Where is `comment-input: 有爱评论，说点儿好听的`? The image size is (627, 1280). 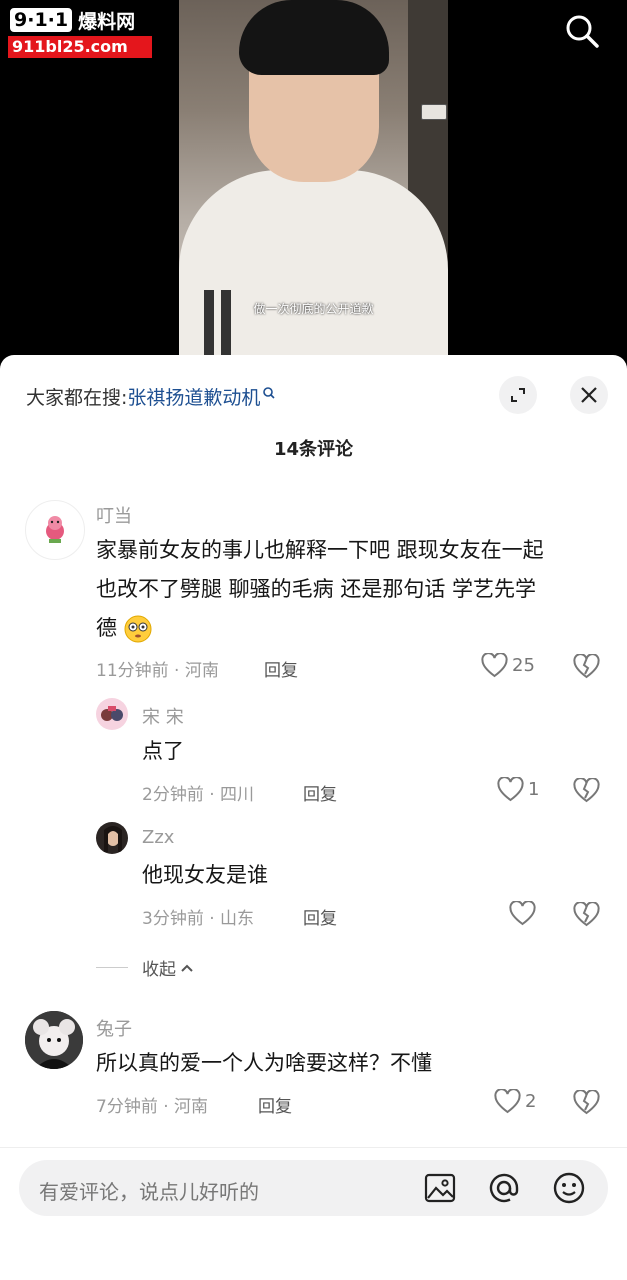
comment-input: 有爱评论，说点儿好听的 is located at coordinates (313, 1188).